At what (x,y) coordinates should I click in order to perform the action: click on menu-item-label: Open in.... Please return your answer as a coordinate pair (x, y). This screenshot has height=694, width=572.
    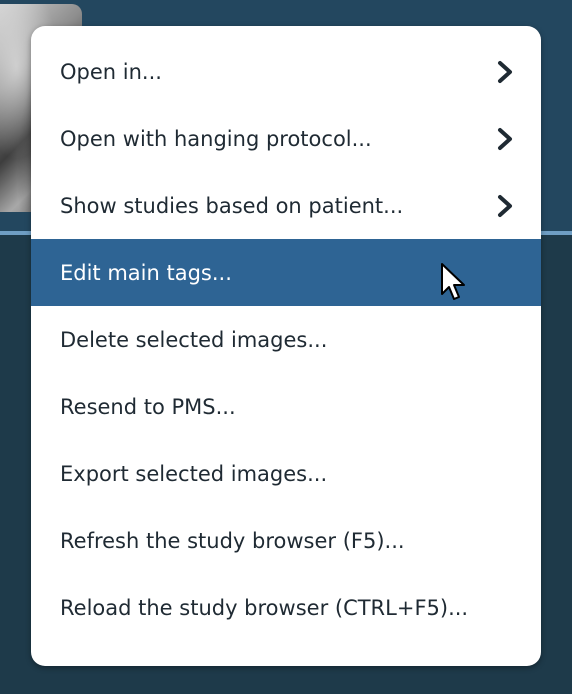
    Looking at the image, I should click on (111, 71).